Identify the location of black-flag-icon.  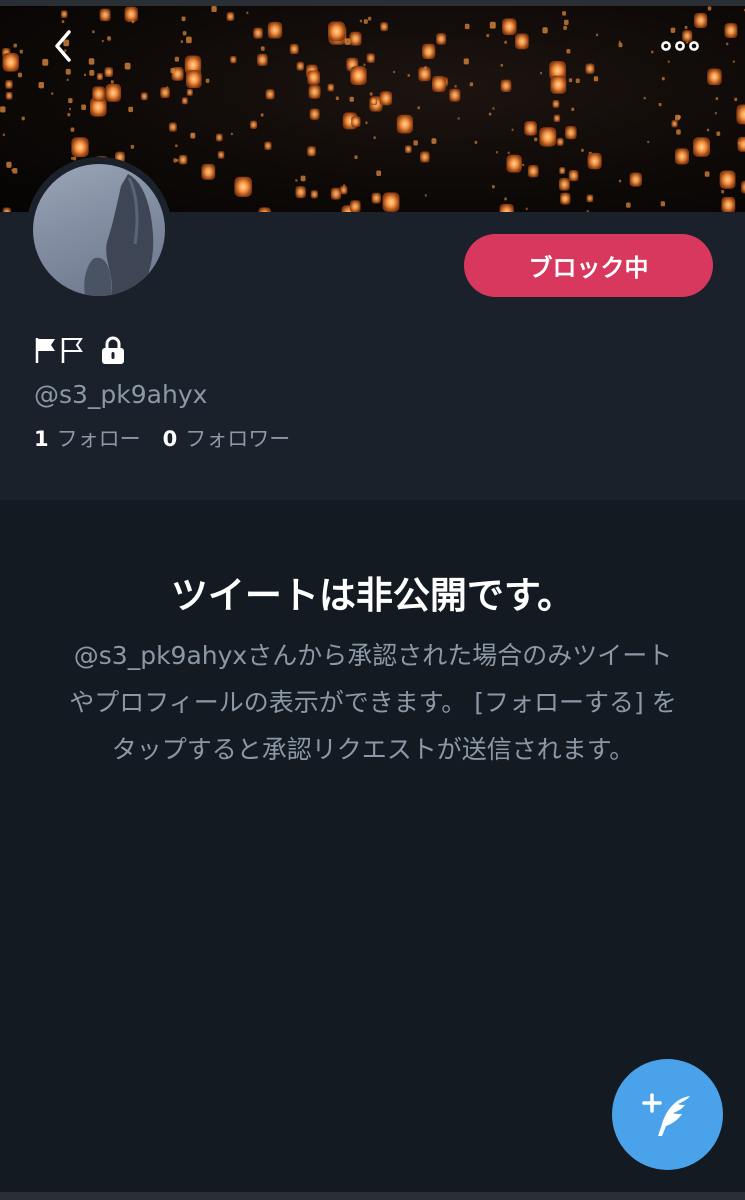
(45, 350).